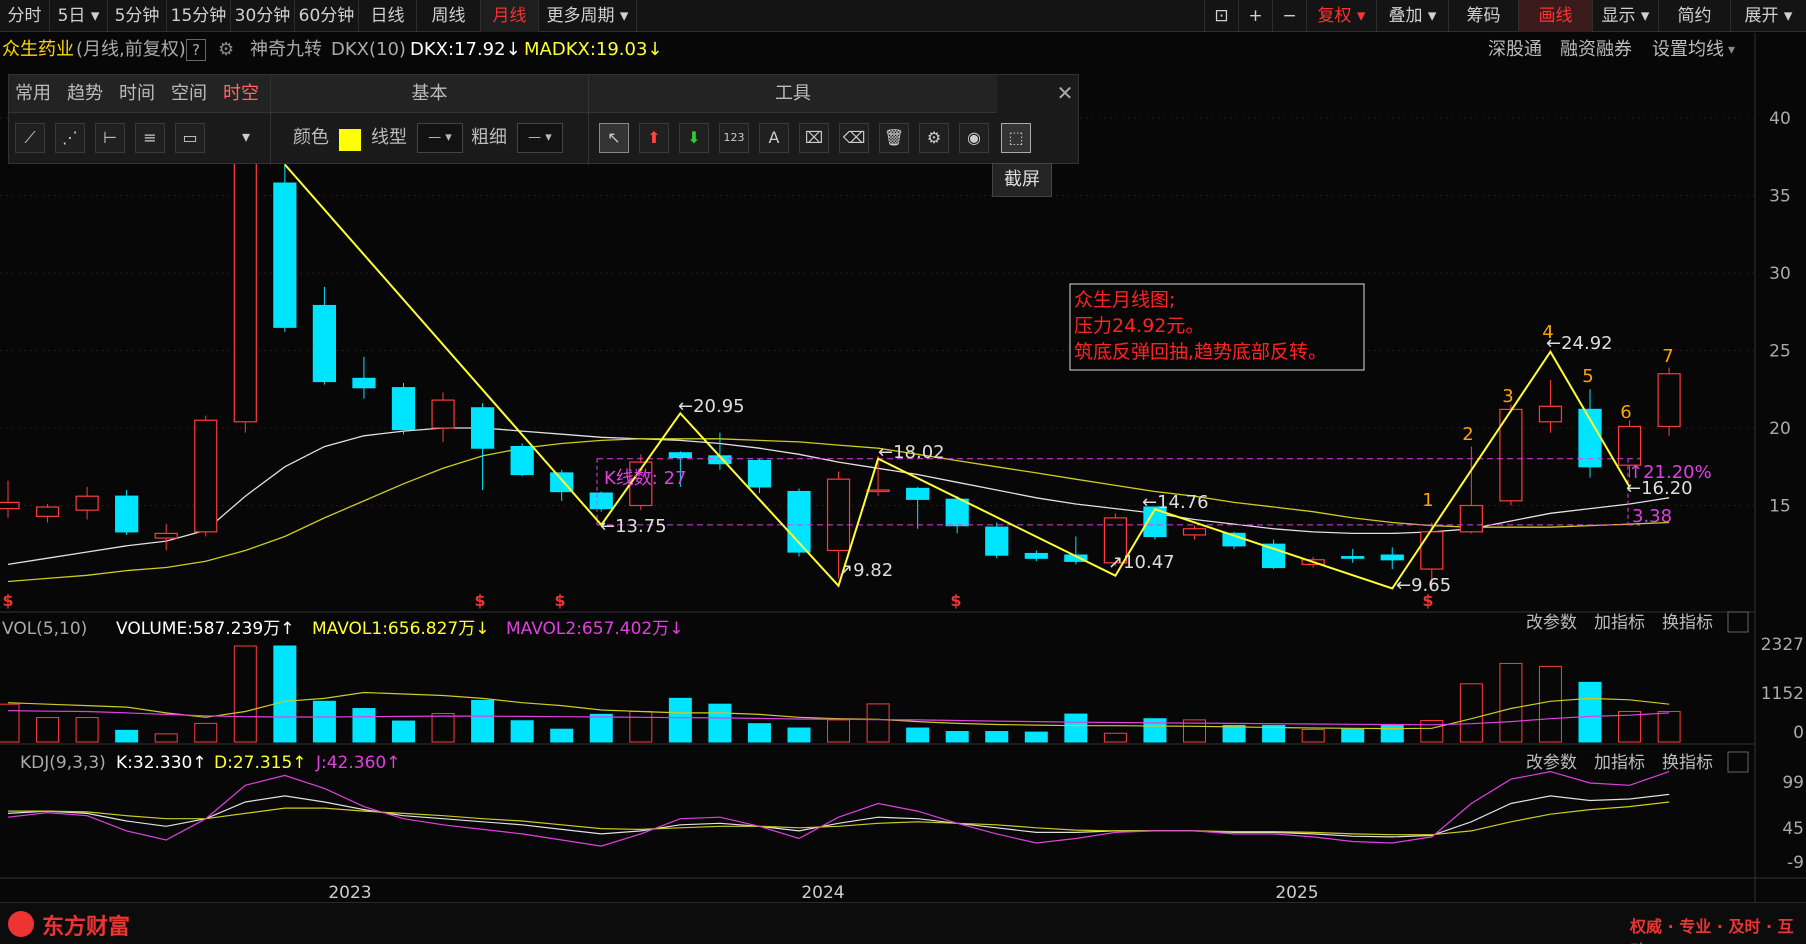 This screenshot has width=1806, height=944. I want to click on settings-icon: ⚙, so click(934, 138).